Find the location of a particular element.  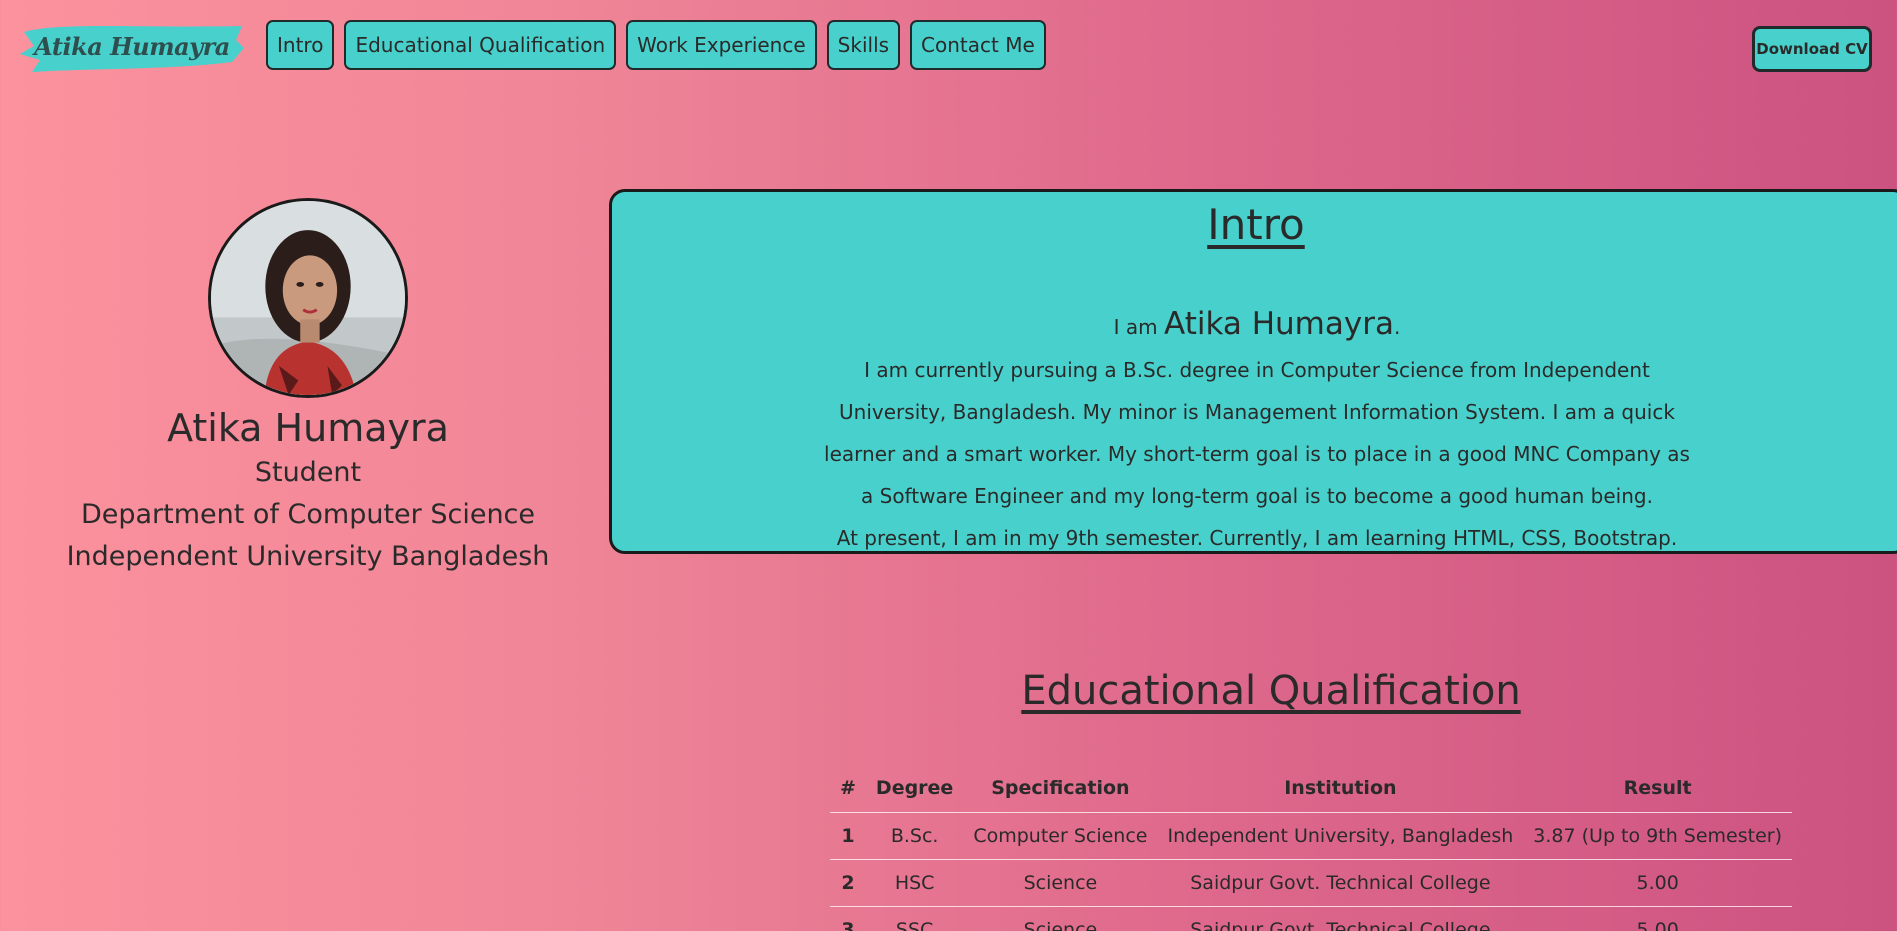

table-cell: Computer Science is located at coordinates (1060, 836).